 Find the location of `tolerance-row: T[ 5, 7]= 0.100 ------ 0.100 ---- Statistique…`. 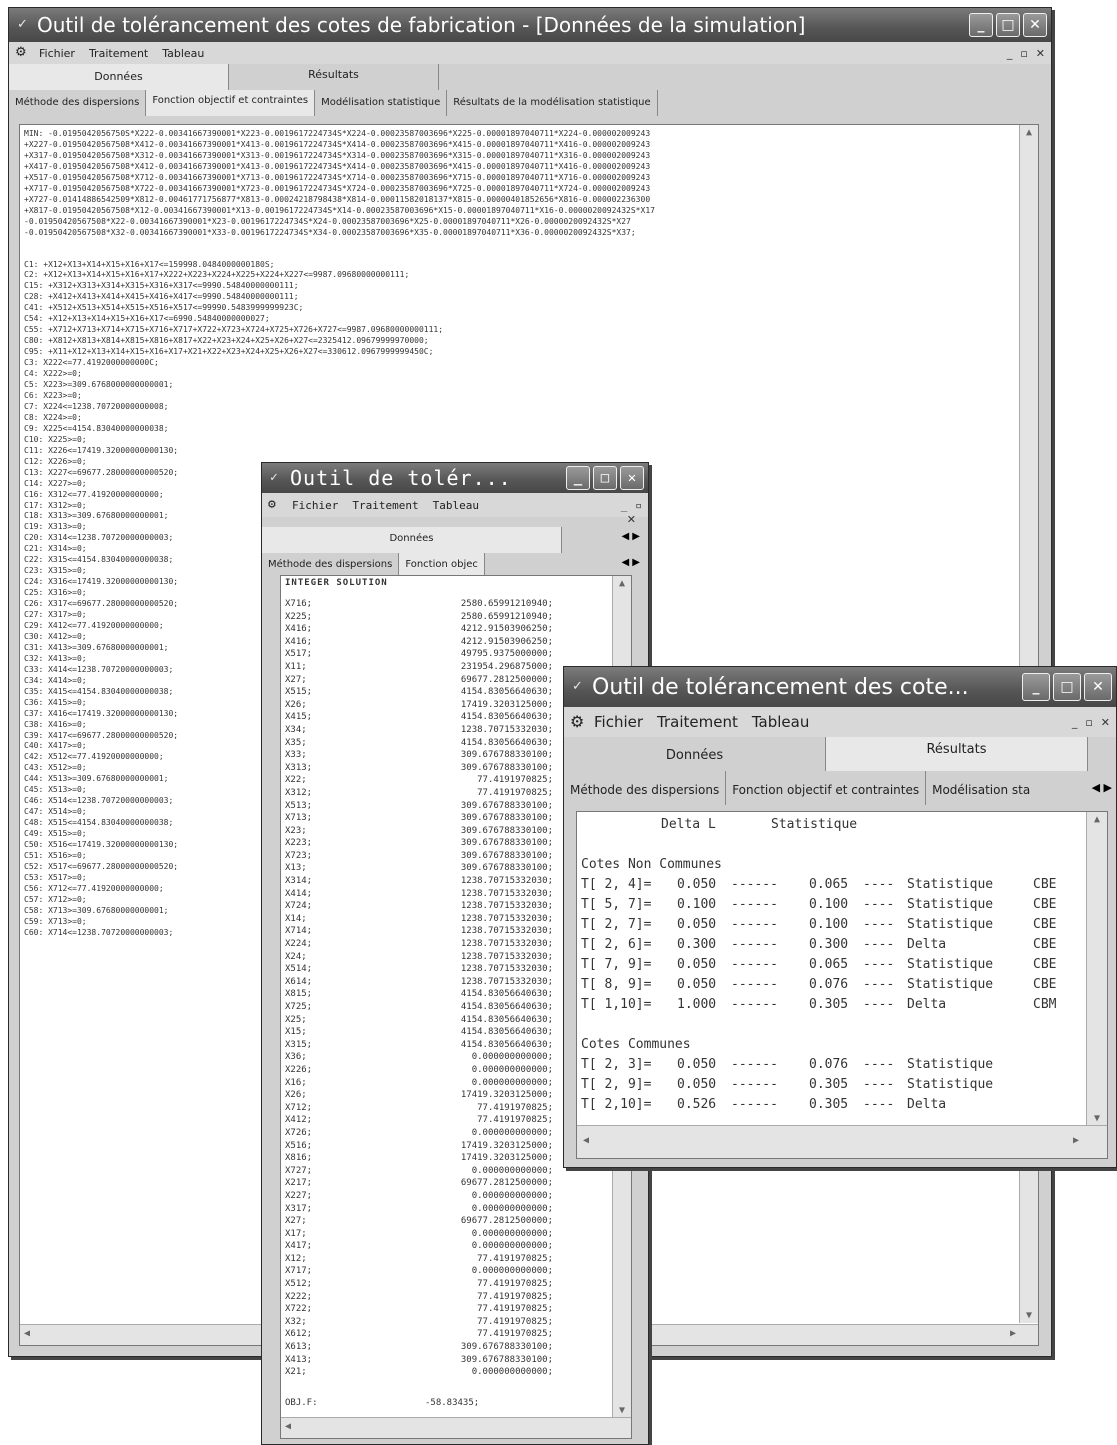

tolerance-row: T[ 5, 7]= 0.100 ------ 0.100 ---- Statistique… is located at coordinates (831, 907).